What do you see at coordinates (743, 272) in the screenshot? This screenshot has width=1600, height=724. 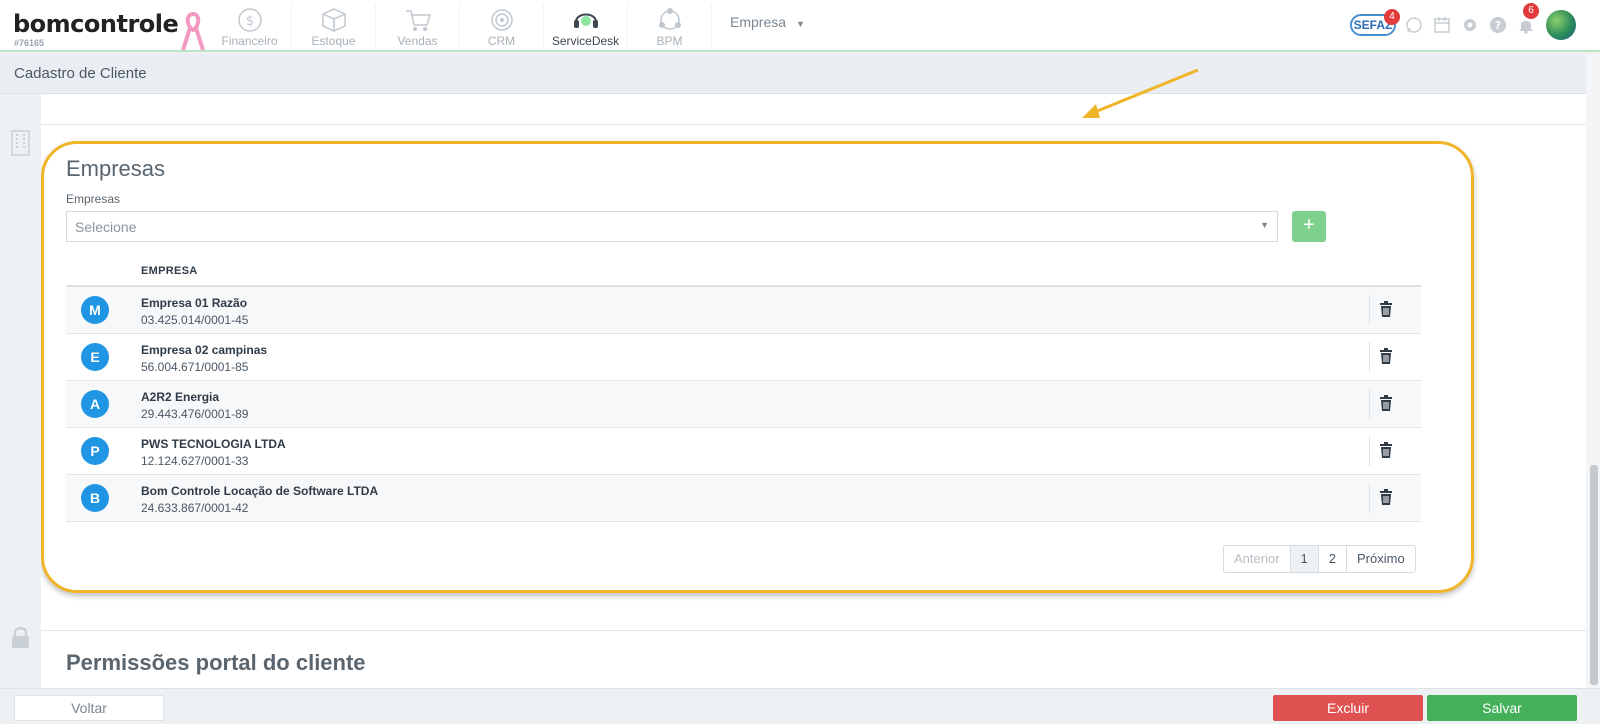 I see `table-header: EMPRESA` at bounding box center [743, 272].